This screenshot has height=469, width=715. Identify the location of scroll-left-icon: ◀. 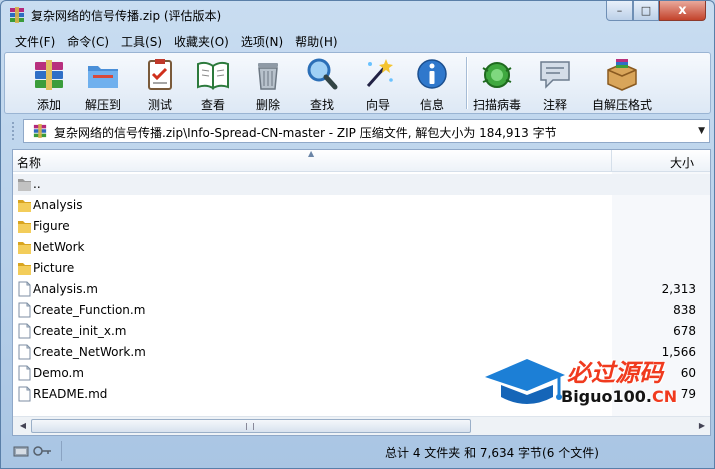
(23, 426).